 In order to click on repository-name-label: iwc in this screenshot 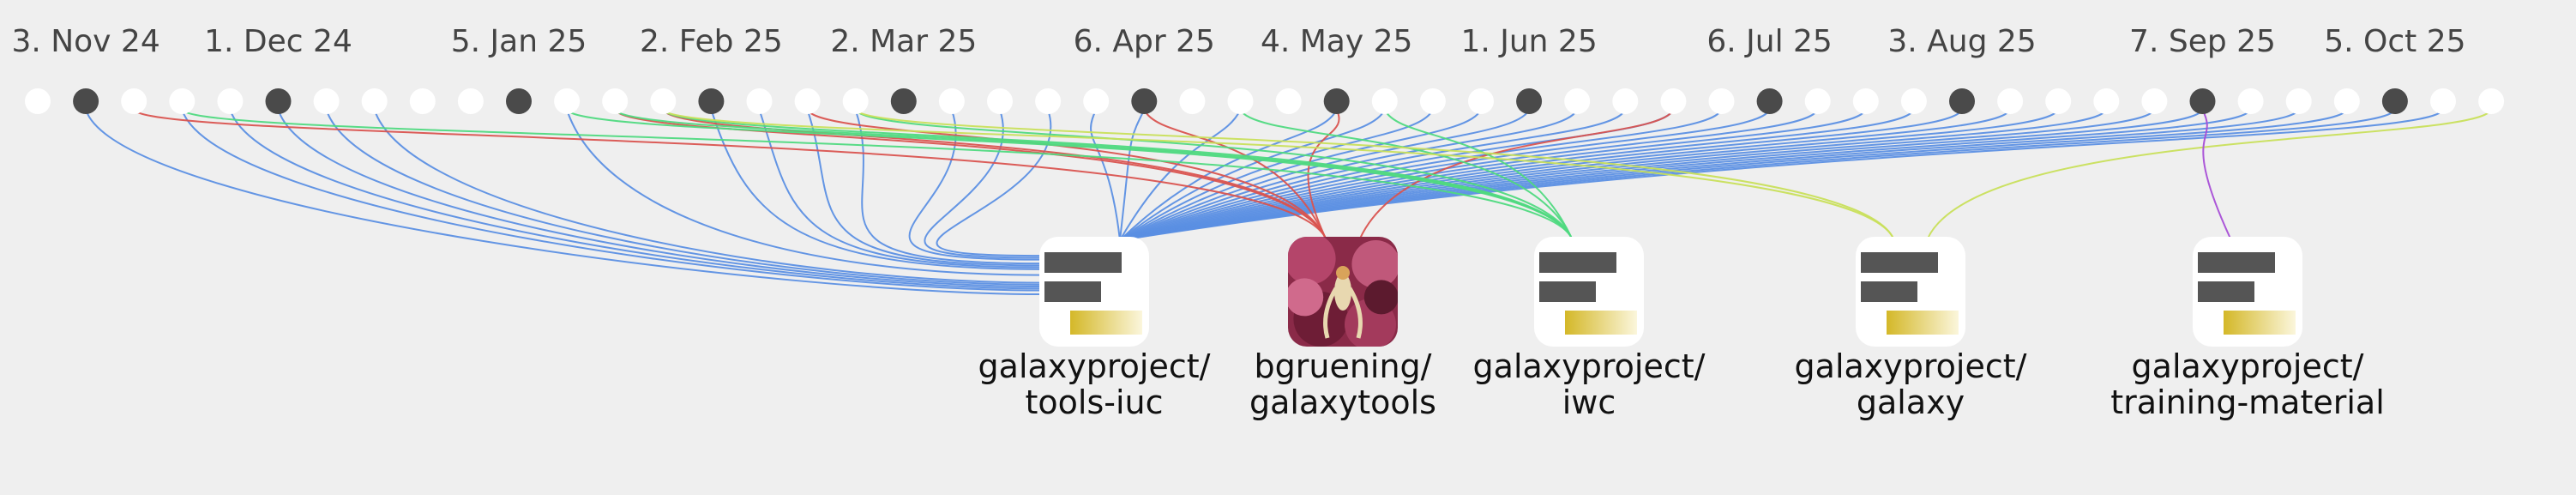, I will do `click(1589, 402)`.